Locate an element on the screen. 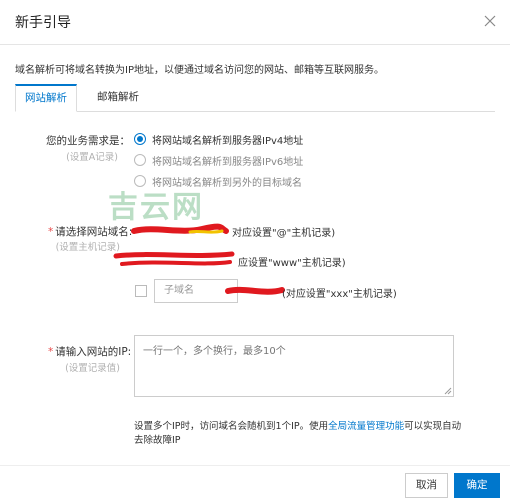  radio-ipv6-circle is located at coordinates (140, 160).